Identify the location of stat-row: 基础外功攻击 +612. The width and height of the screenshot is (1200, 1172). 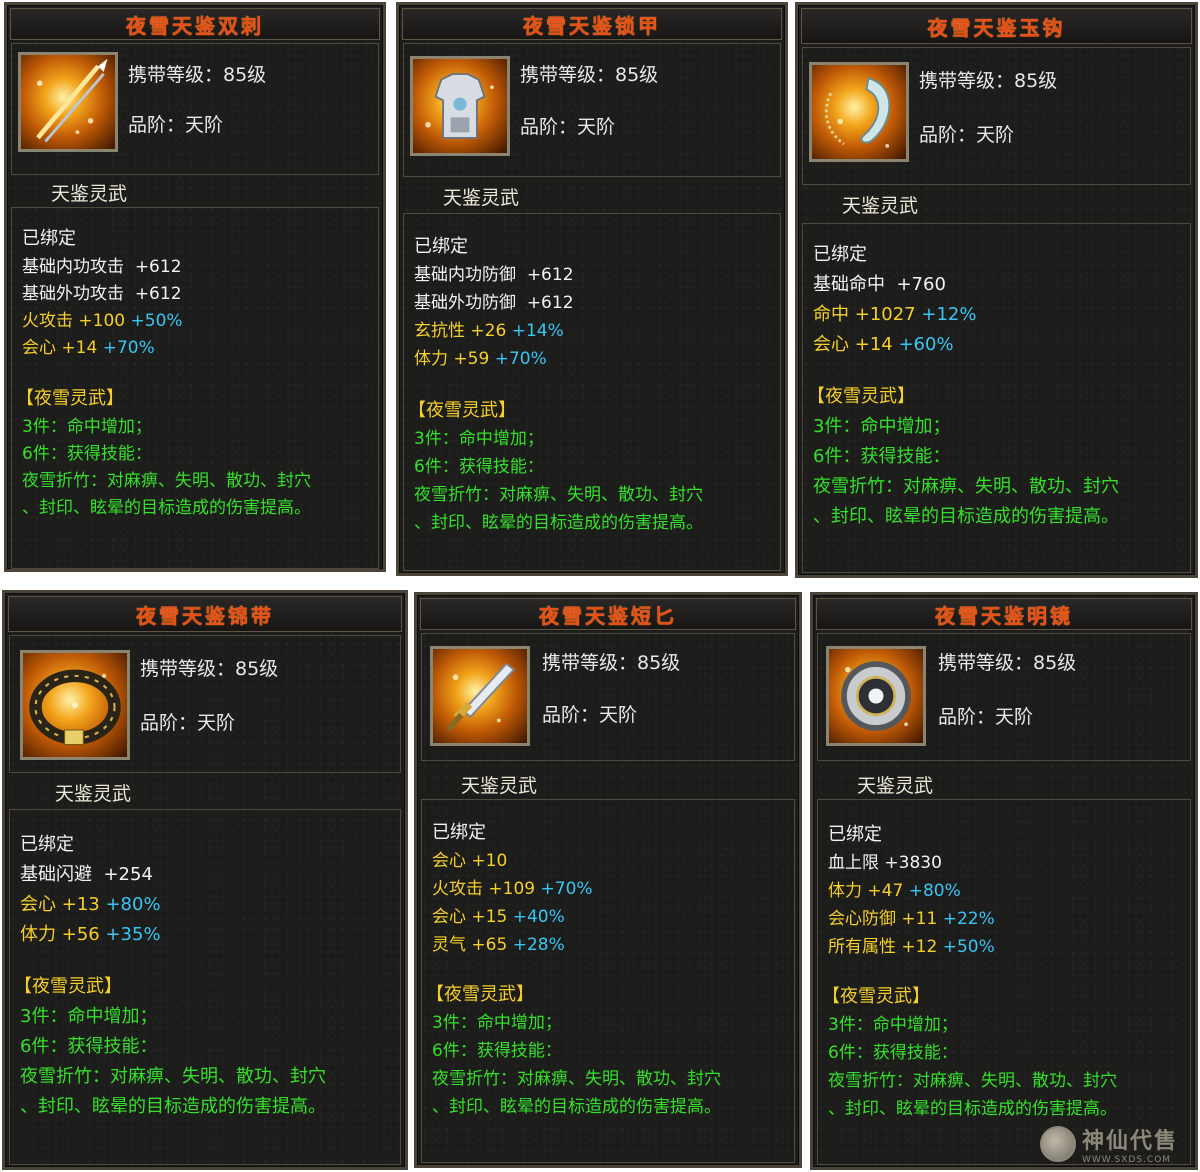
(102, 294).